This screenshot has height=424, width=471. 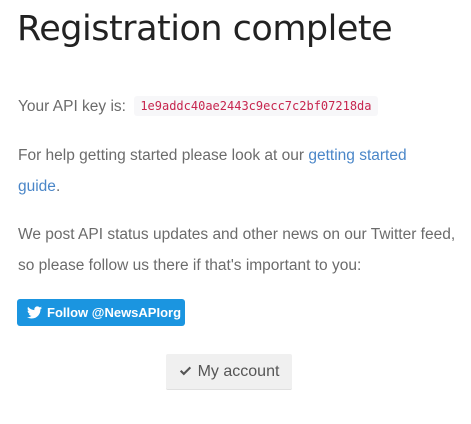 What do you see at coordinates (72, 106) in the screenshot?
I see `api-key-label: Your API key is:` at bounding box center [72, 106].